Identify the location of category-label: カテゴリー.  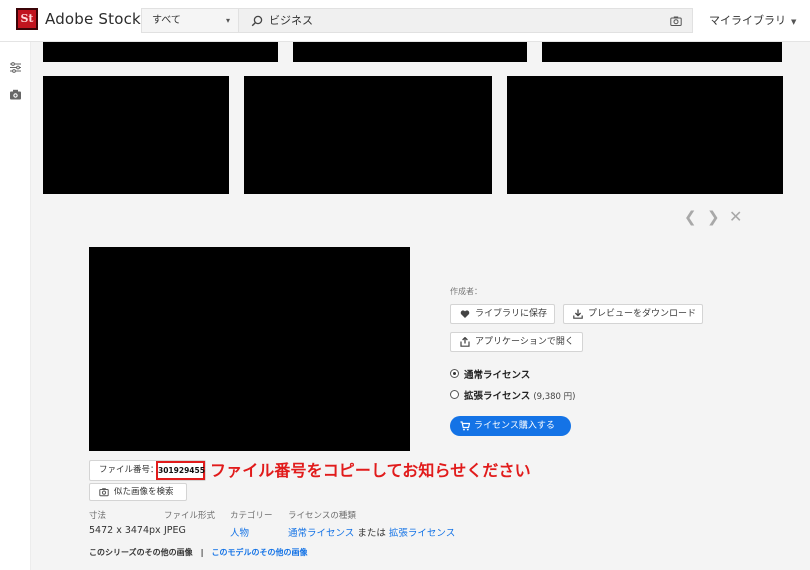
(251, 516).